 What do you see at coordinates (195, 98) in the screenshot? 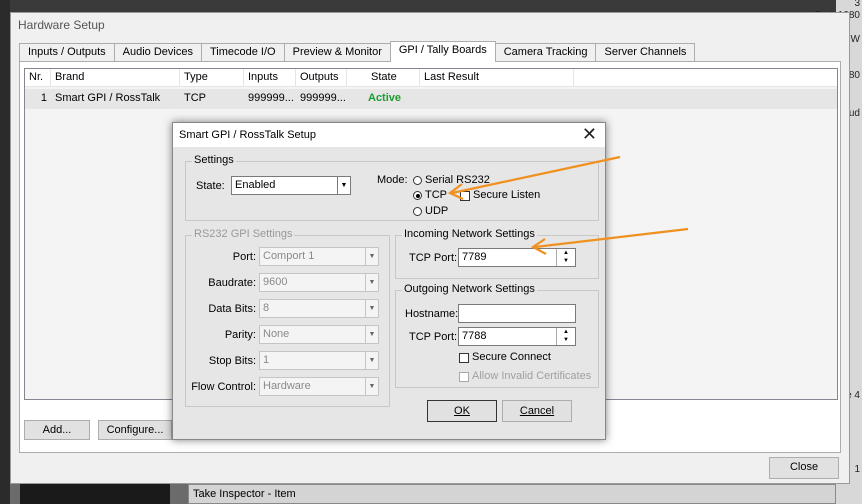
I see `cell-type: TCP` at bounding box center [195, 98].